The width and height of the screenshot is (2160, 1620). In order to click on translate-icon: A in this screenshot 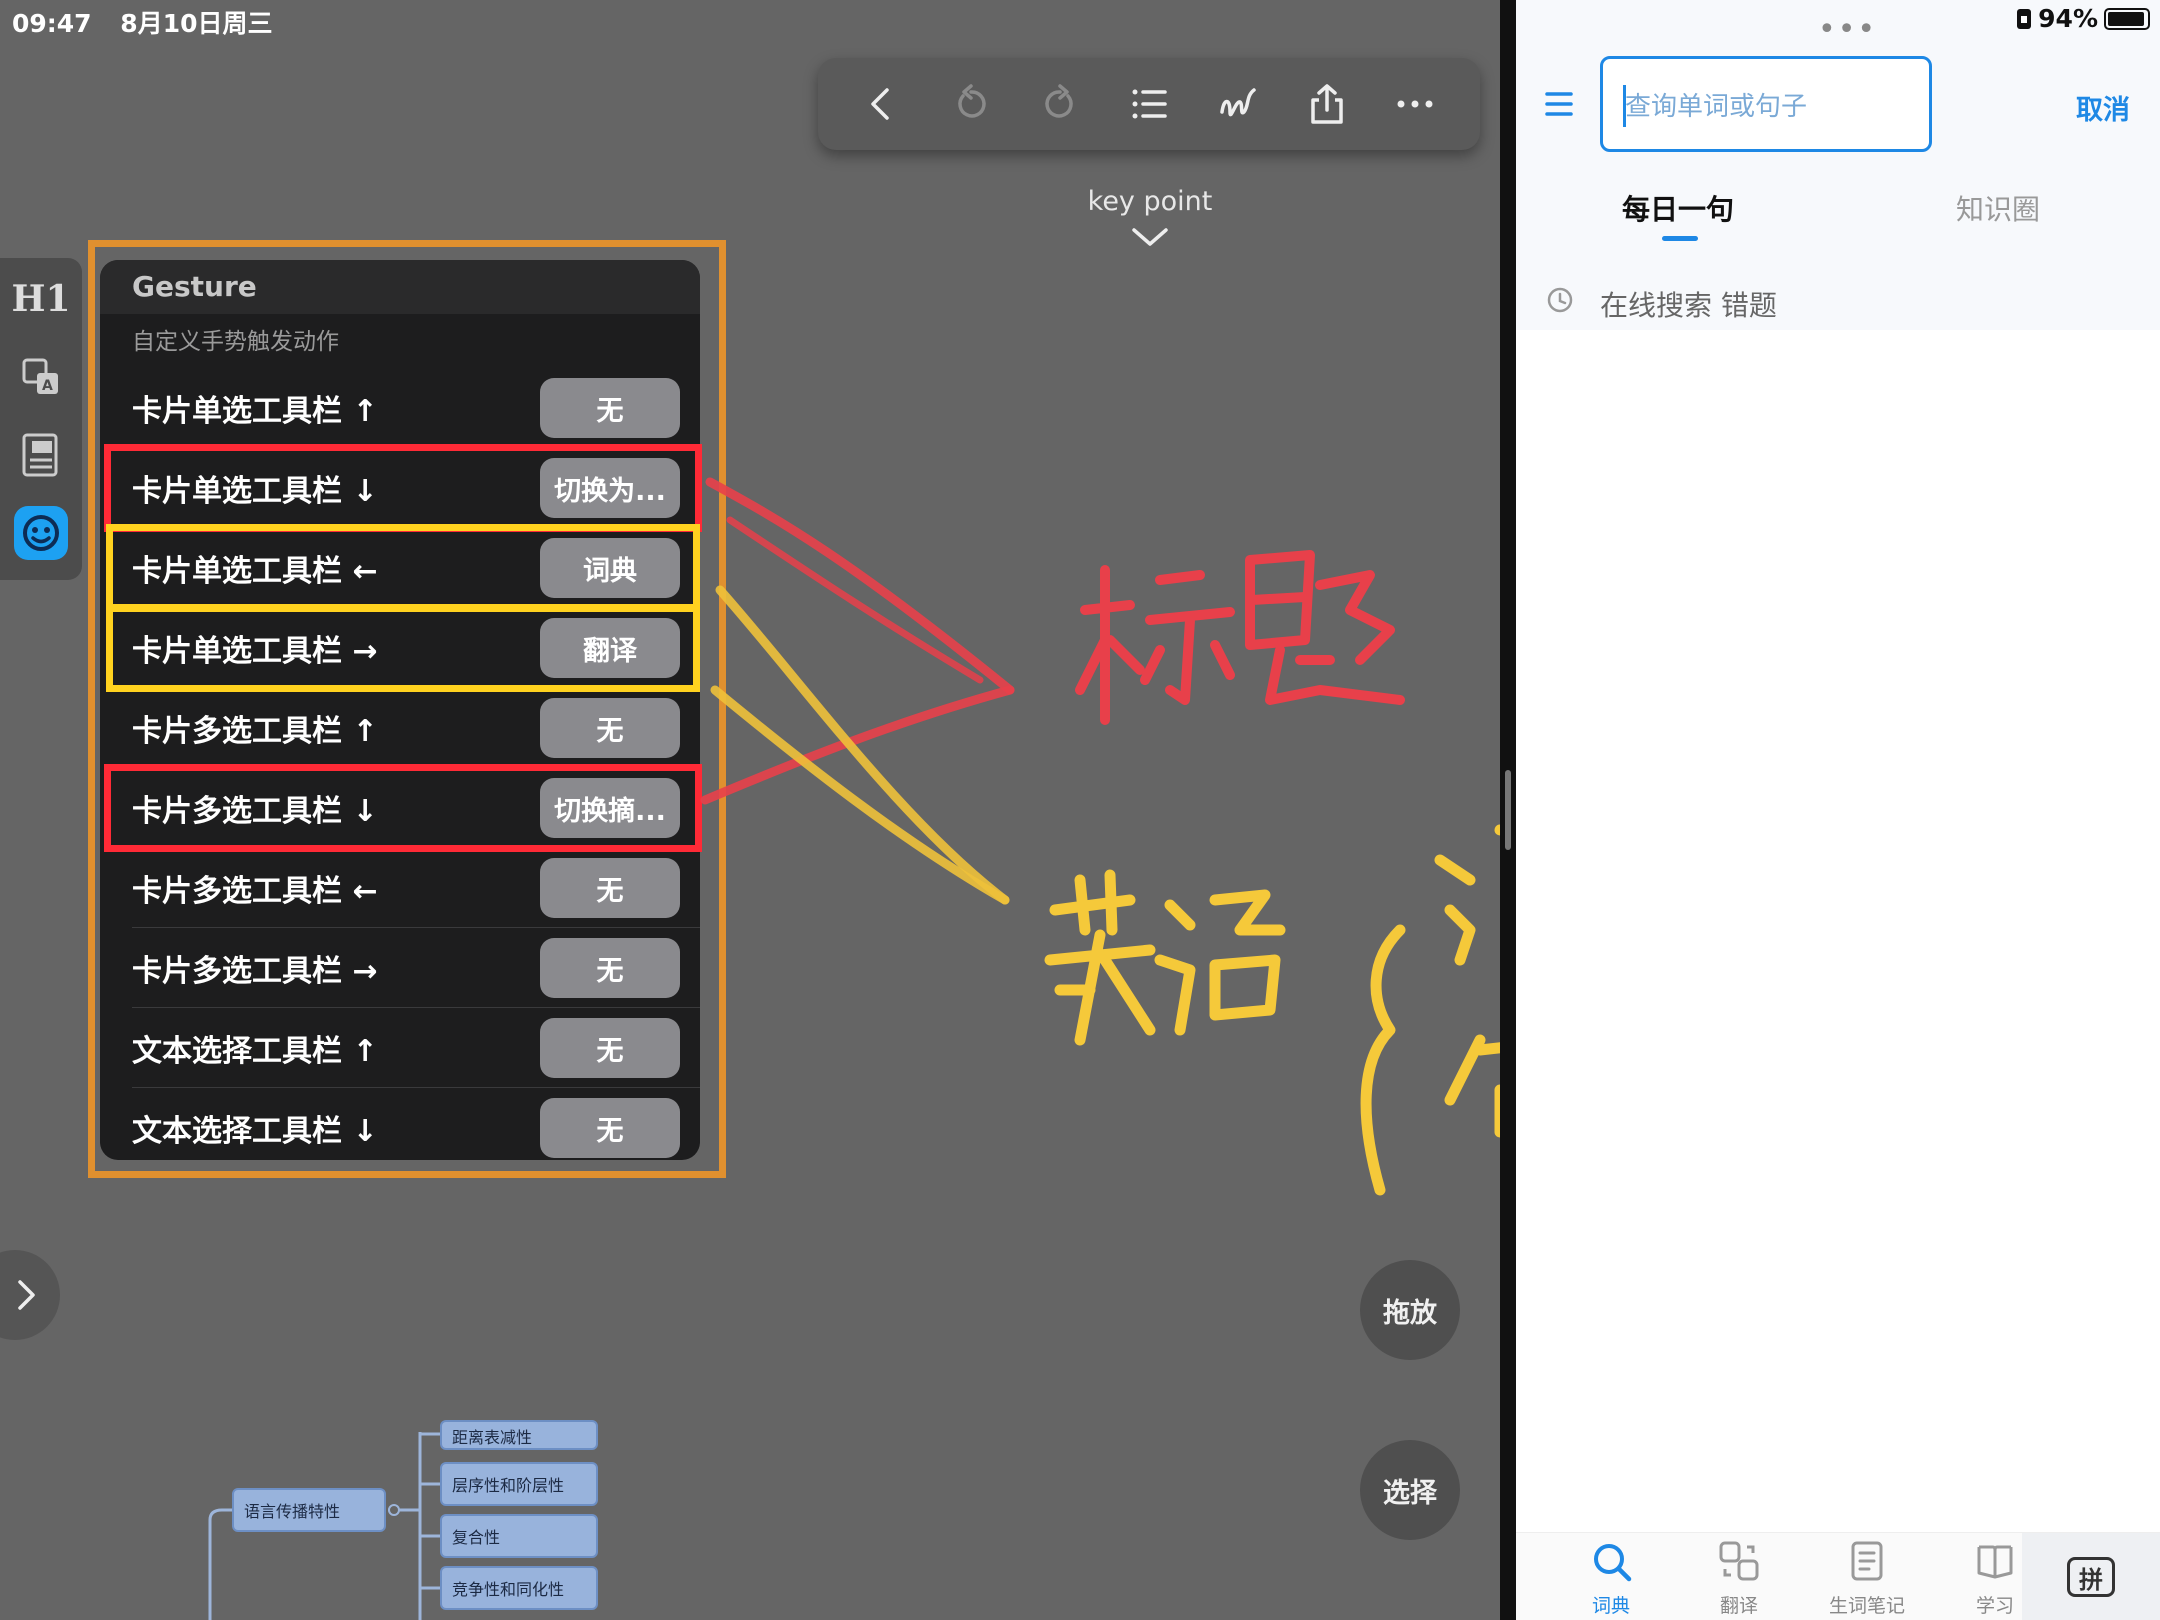, I will do `click(41, 377)`.